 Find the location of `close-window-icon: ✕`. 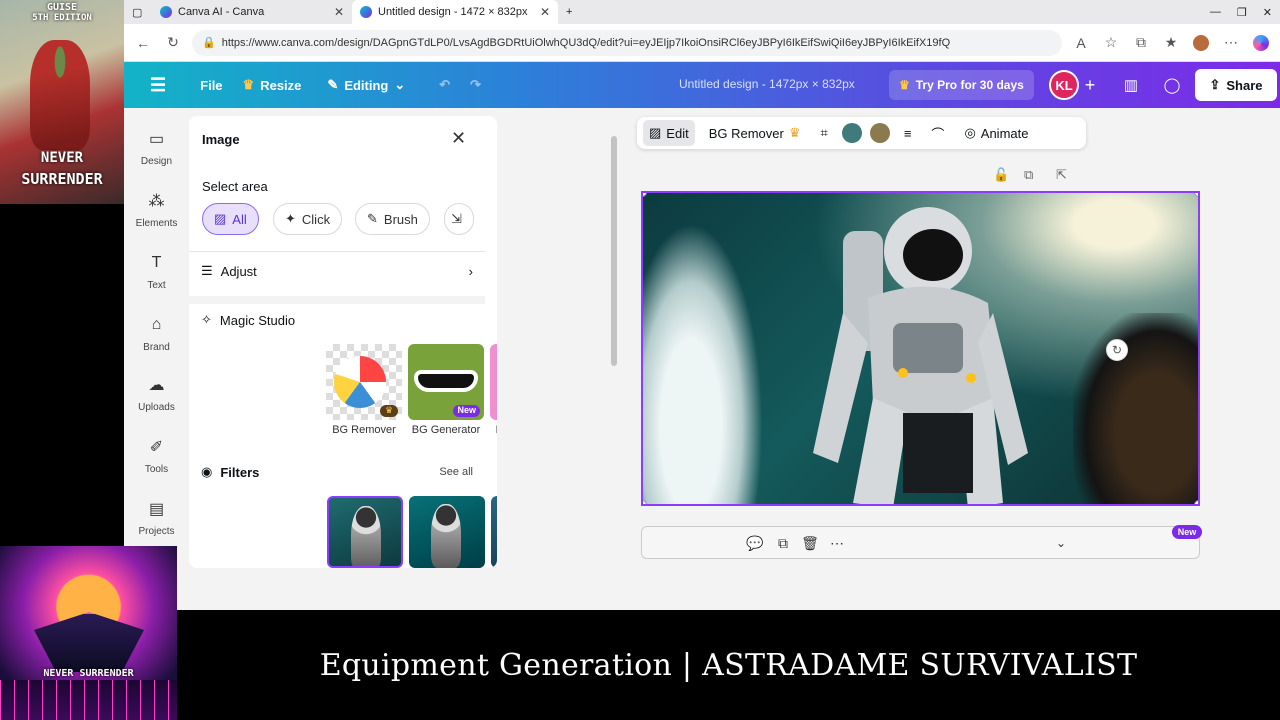

close-window-icon: ✕ is located at coordinates (1267, 12).